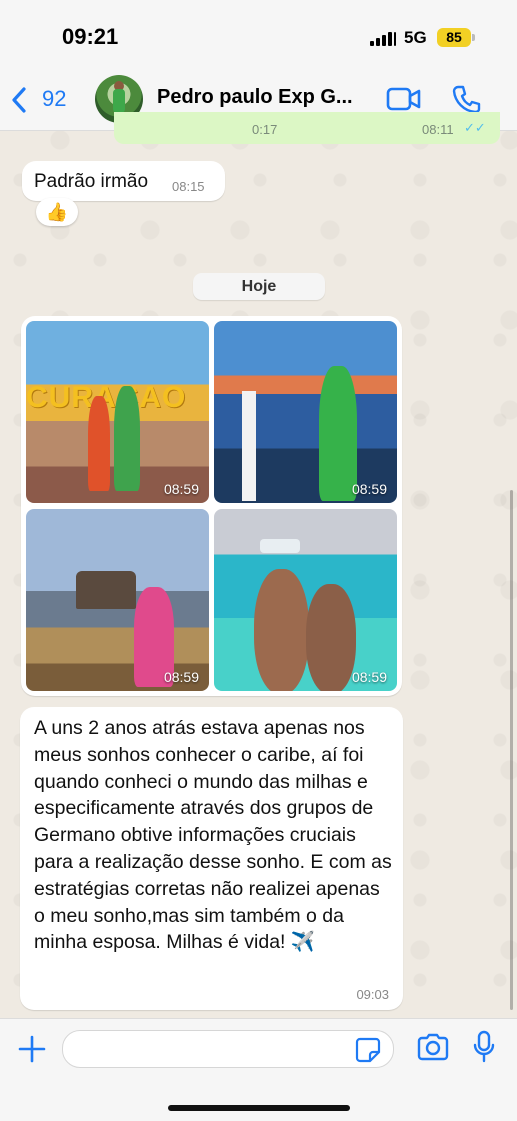  What do you see at coordinates (475, 127) in the screenshot?
I see `read-ticks-icon: ✓✓` at bounding box center [475, 127].